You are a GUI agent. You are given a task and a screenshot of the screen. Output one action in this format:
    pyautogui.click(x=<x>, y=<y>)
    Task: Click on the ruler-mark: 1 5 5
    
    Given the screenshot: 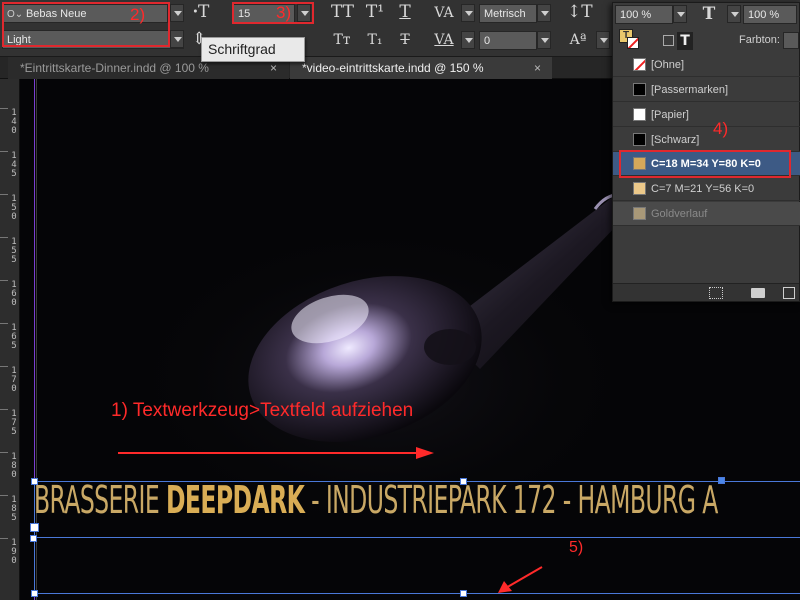 What is the action you would take?
    pyautogui.click(x=14, y=251)
    